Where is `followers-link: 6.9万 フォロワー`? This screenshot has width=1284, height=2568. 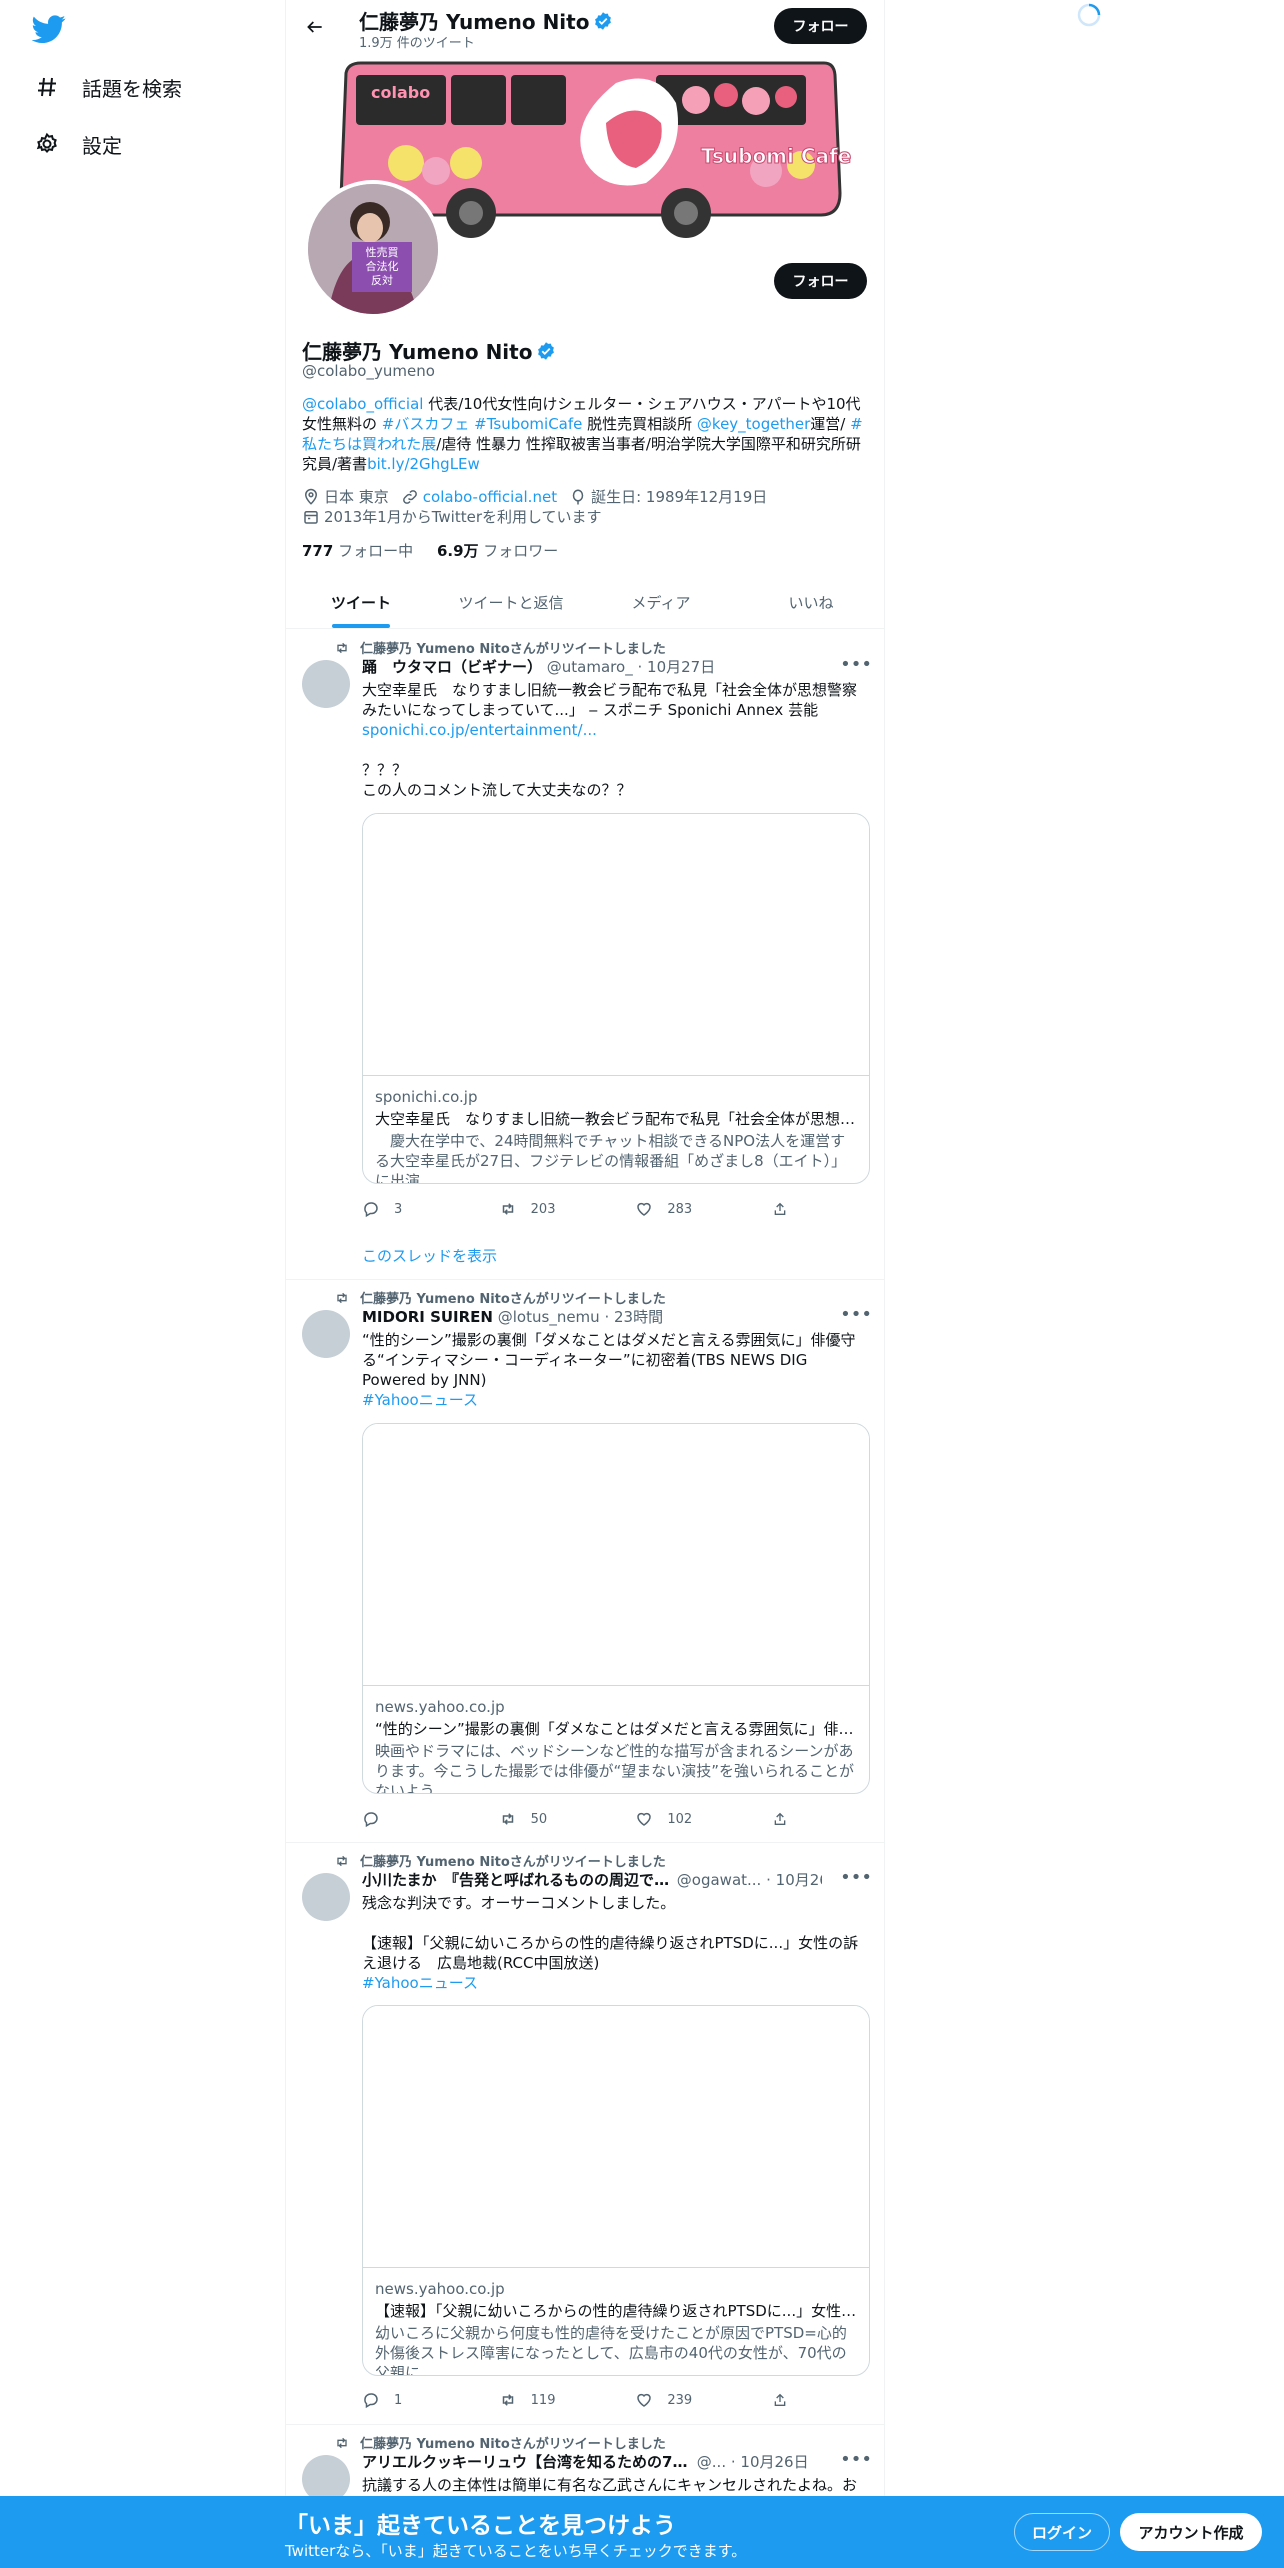
followers-link: 6.9万 フォロワー is located at coordinates (497, 551).